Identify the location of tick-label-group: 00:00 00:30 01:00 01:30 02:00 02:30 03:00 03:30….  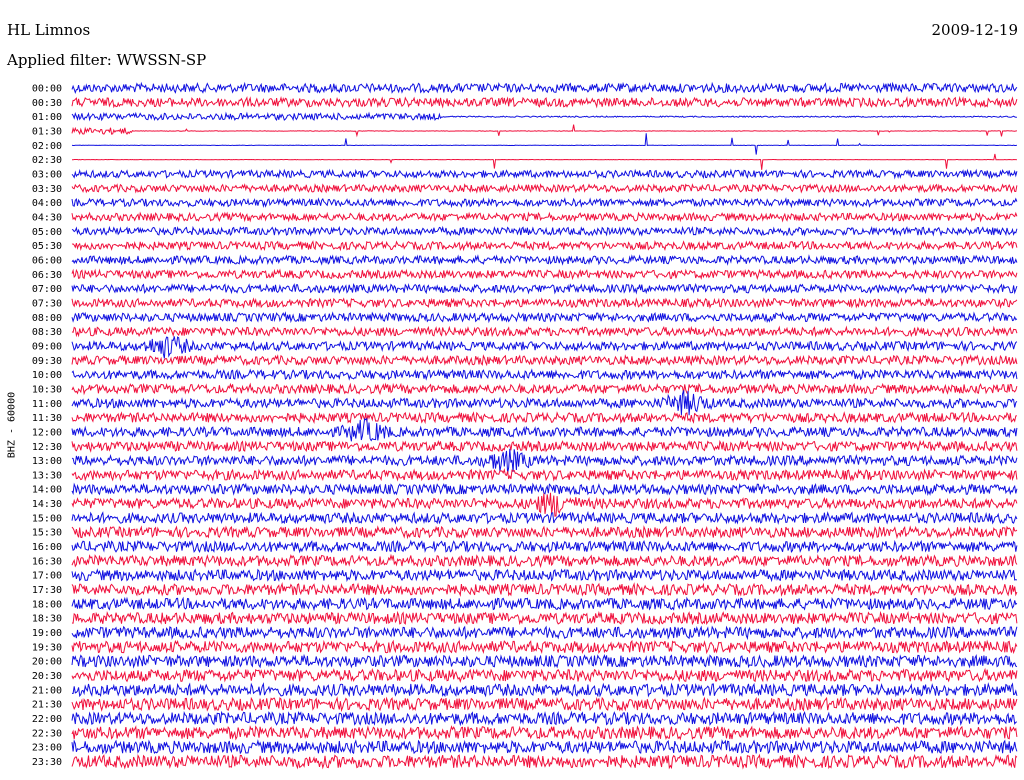
(47, 426).